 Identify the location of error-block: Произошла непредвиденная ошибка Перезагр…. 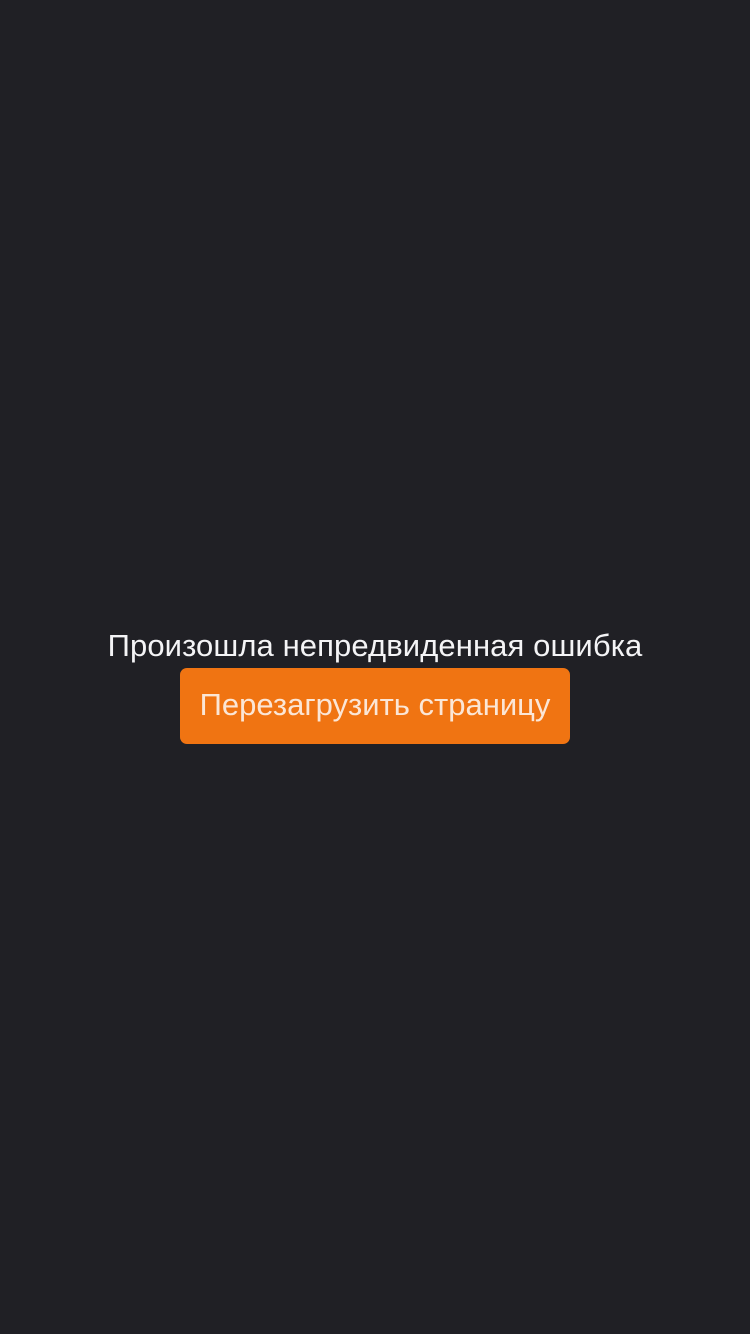
(375, 686).